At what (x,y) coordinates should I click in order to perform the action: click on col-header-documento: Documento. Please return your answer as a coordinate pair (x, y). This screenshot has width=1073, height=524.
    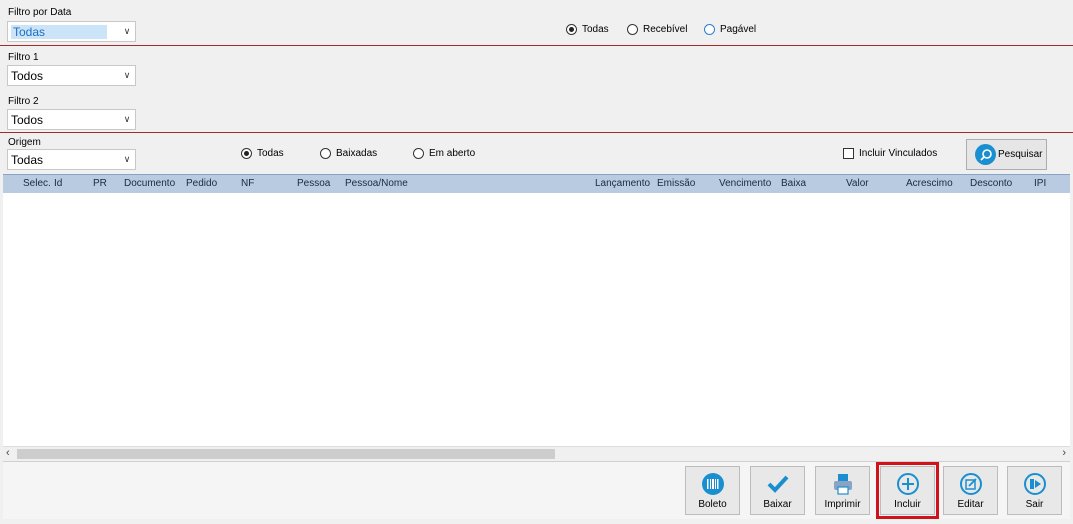
    Looking at the image, I should click on (149, 183).